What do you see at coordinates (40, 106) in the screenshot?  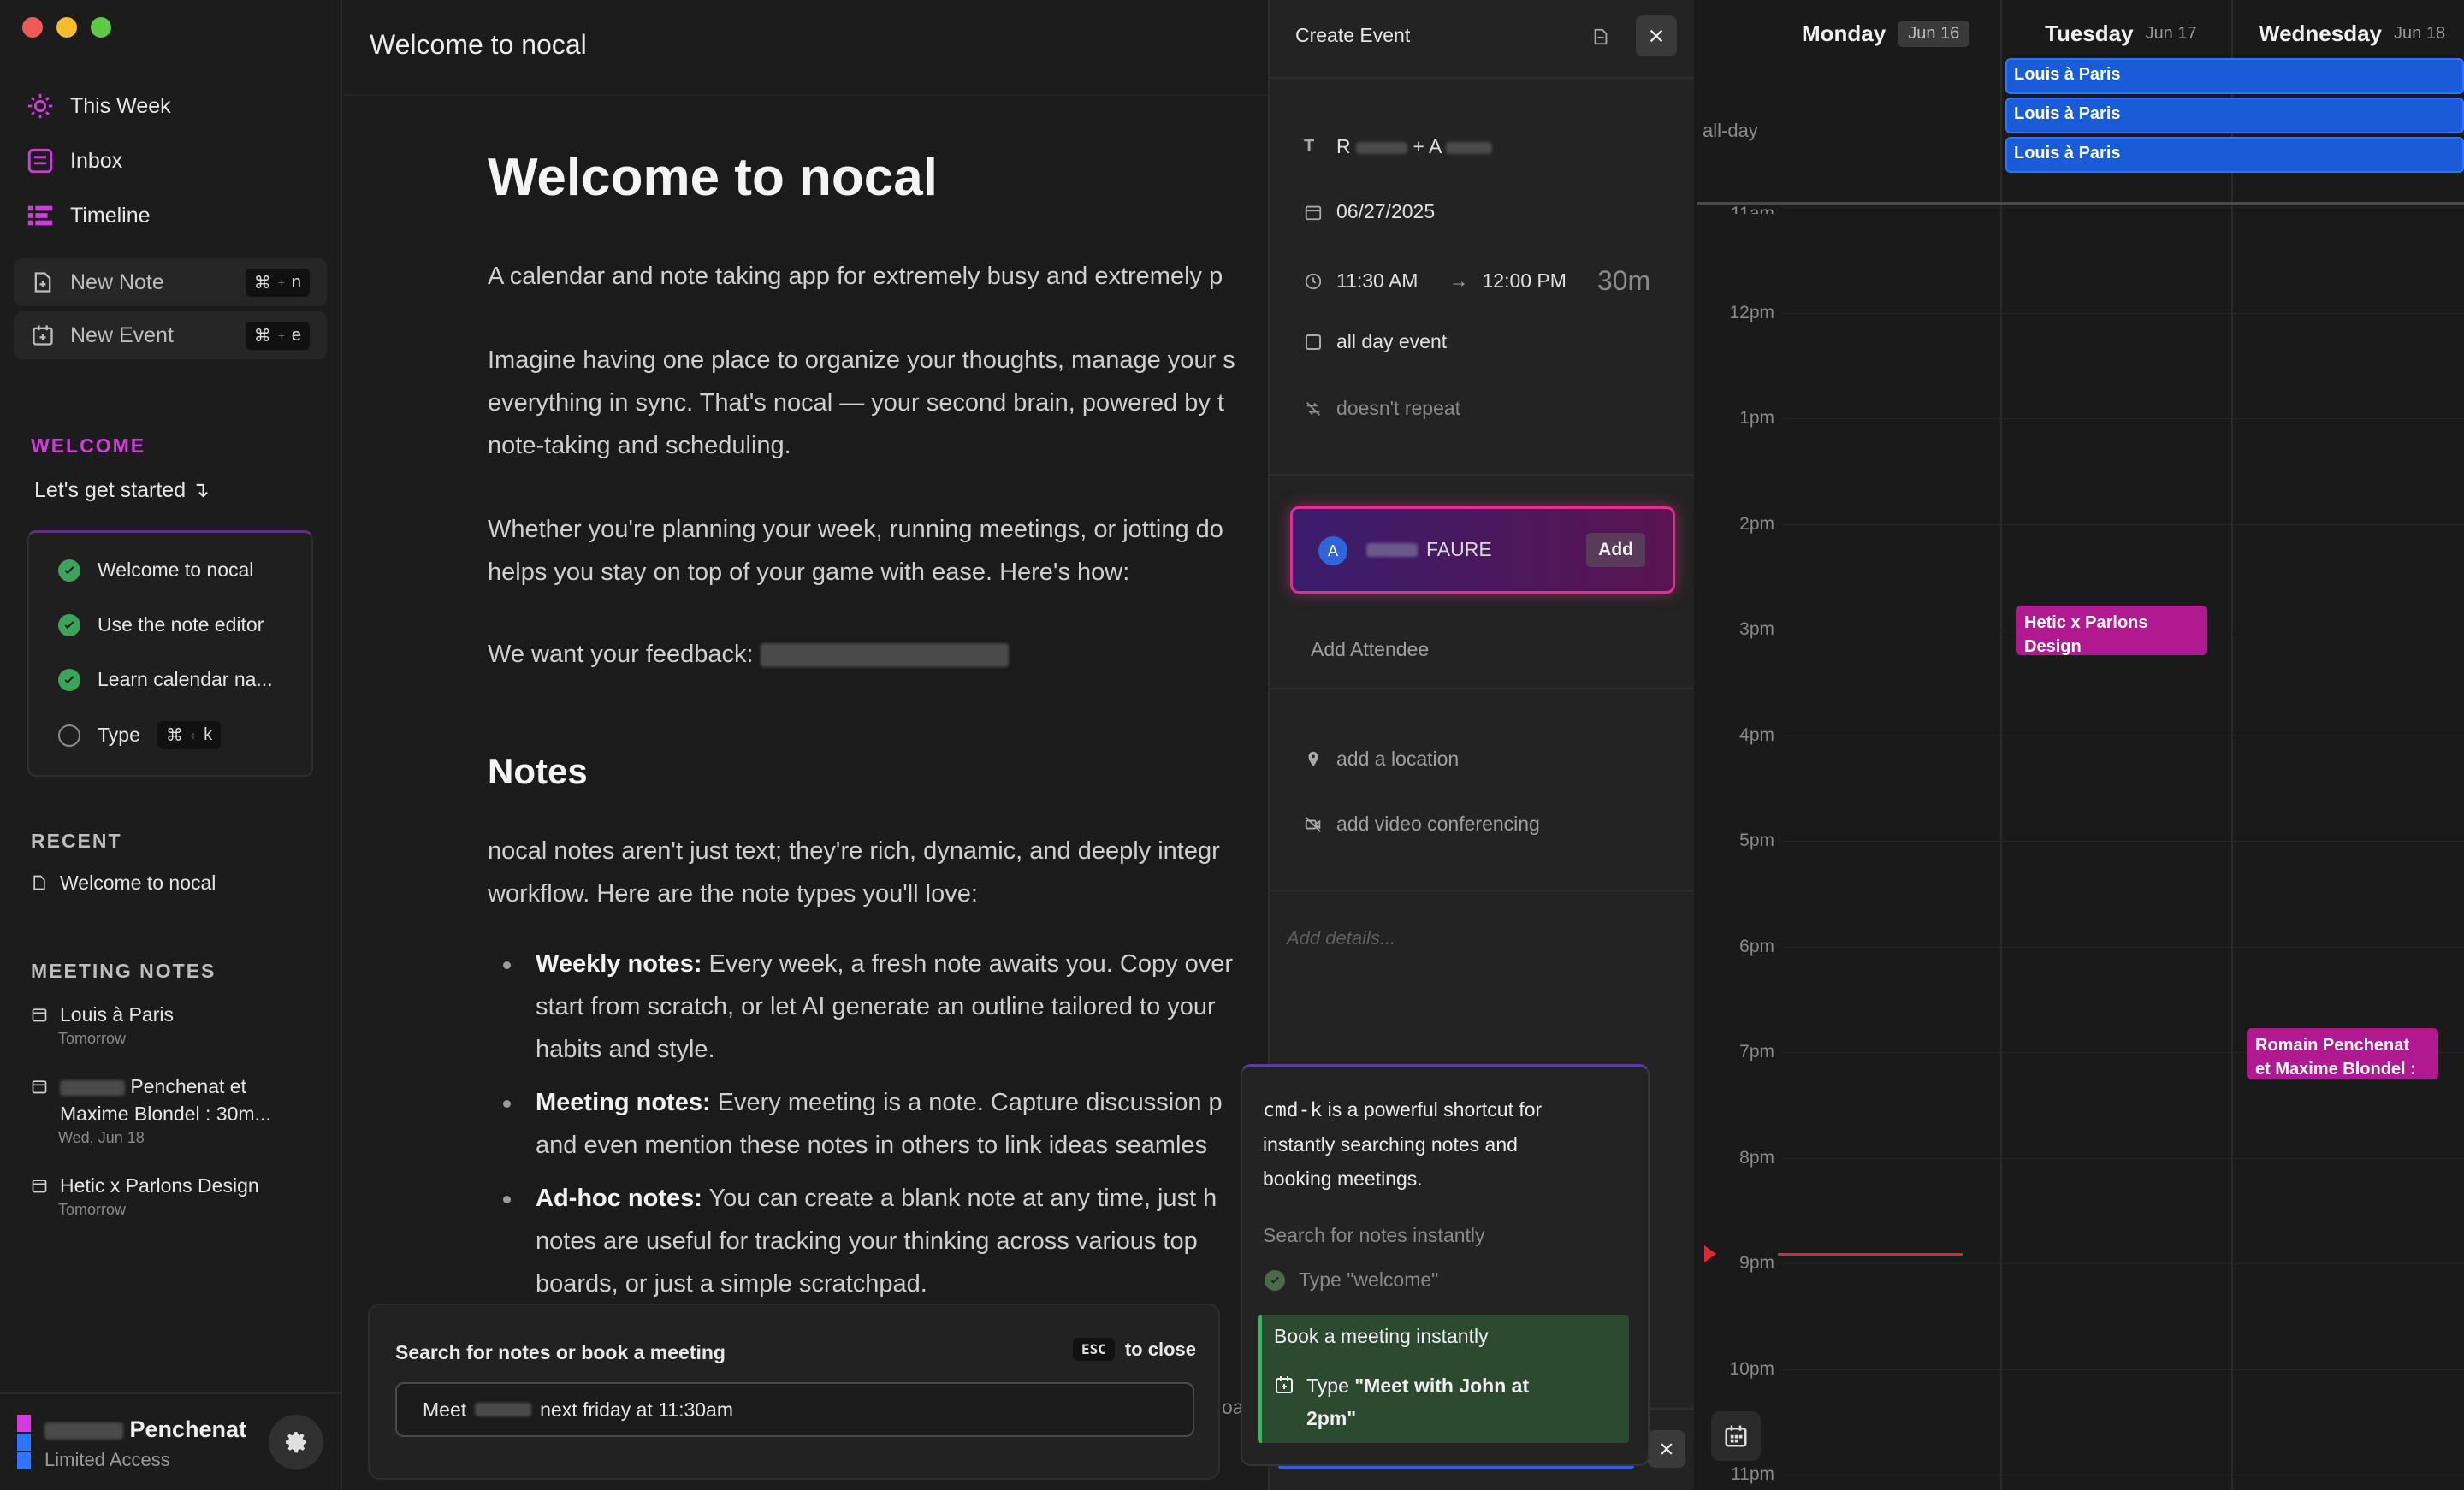 I see `sun-icon` at bounding box center [40, 106].